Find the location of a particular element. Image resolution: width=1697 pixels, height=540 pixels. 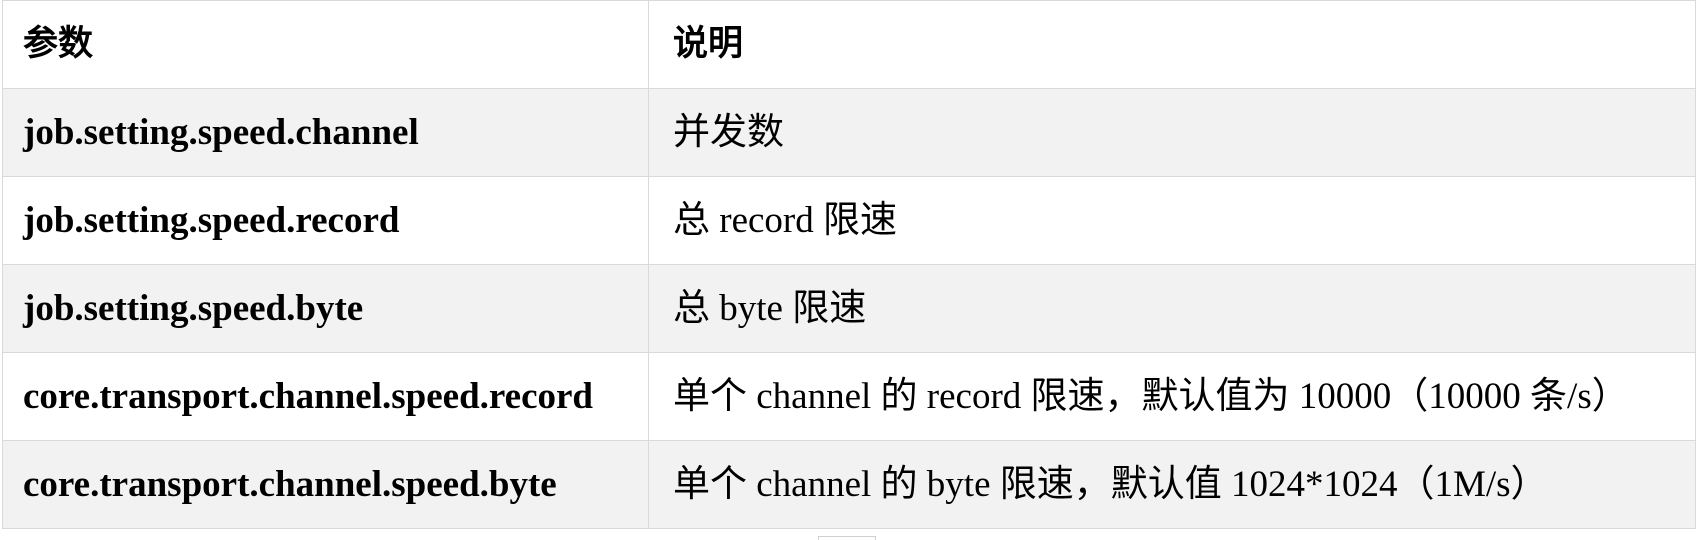

param-description: 总 byte 限速 is located at coordinates (1172, 308).